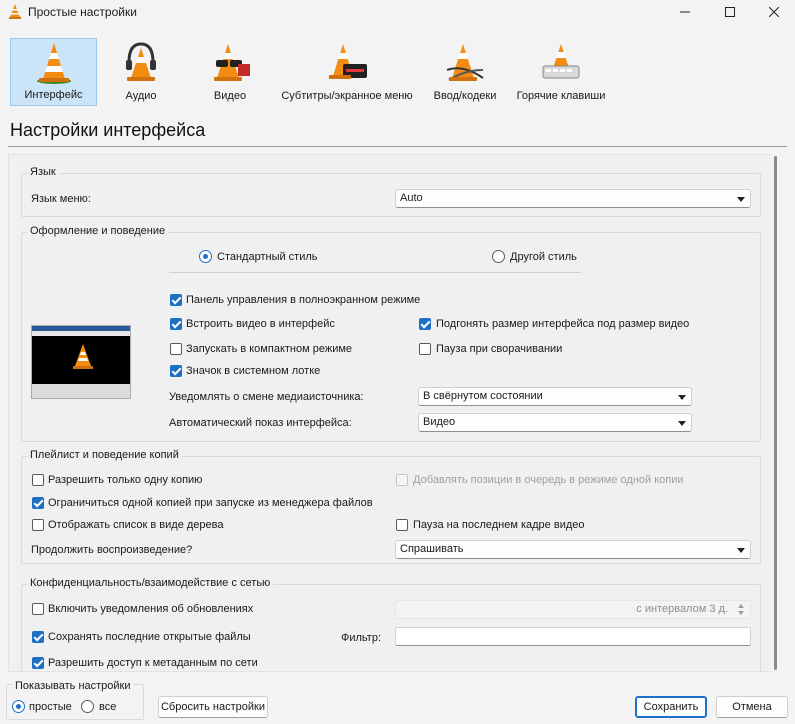  I want to click on fullscreen-controller-checkbox, so click(176, 300).